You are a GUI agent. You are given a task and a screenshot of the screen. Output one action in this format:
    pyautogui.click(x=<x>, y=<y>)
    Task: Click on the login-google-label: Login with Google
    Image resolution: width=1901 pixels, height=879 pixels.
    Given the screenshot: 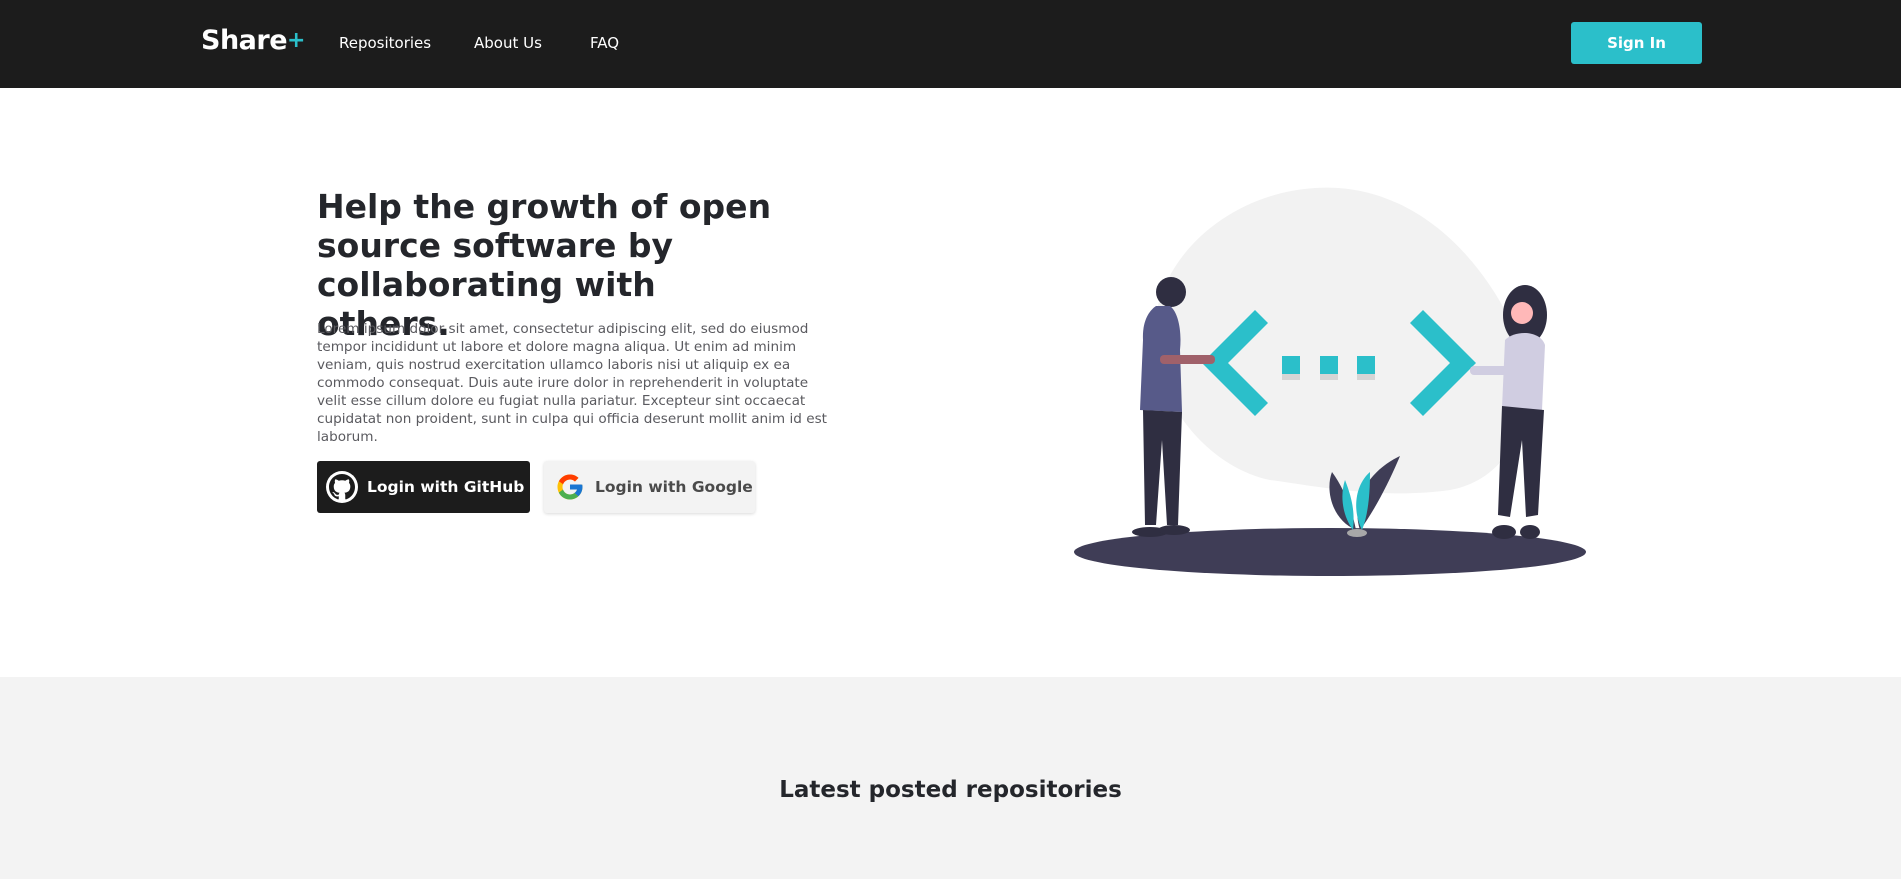 What is the action you would take?
    pyautogui.click(x=674, y=487)
    